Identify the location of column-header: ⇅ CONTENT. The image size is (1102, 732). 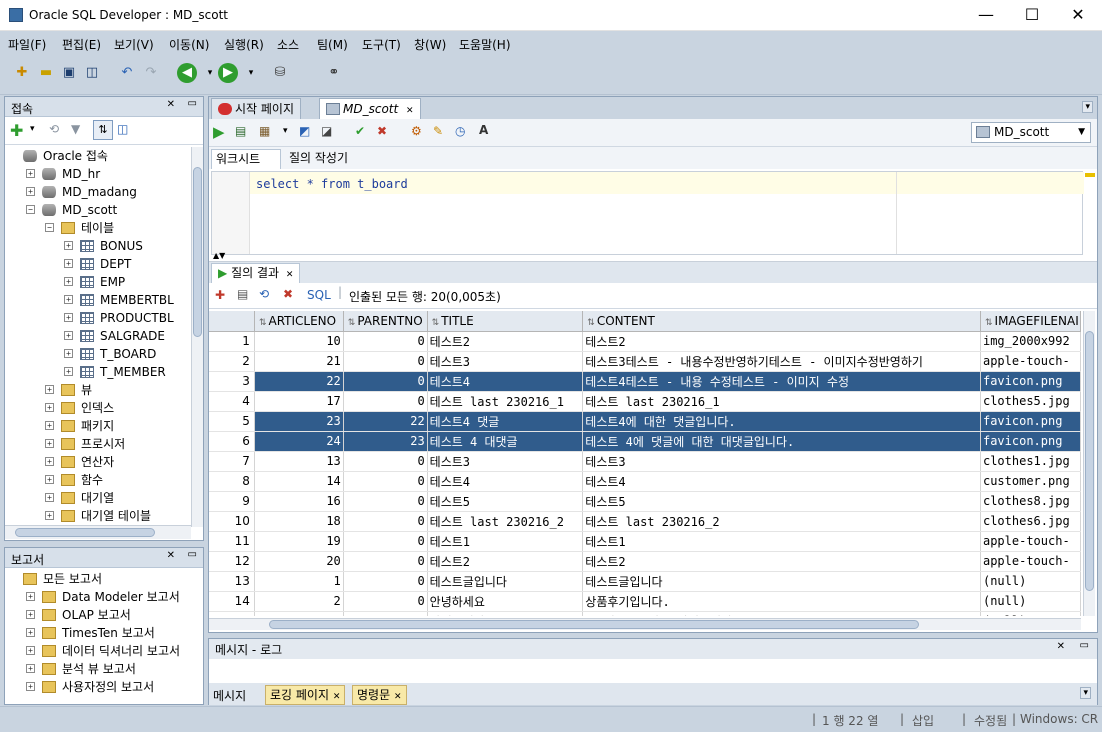
(781, 321).